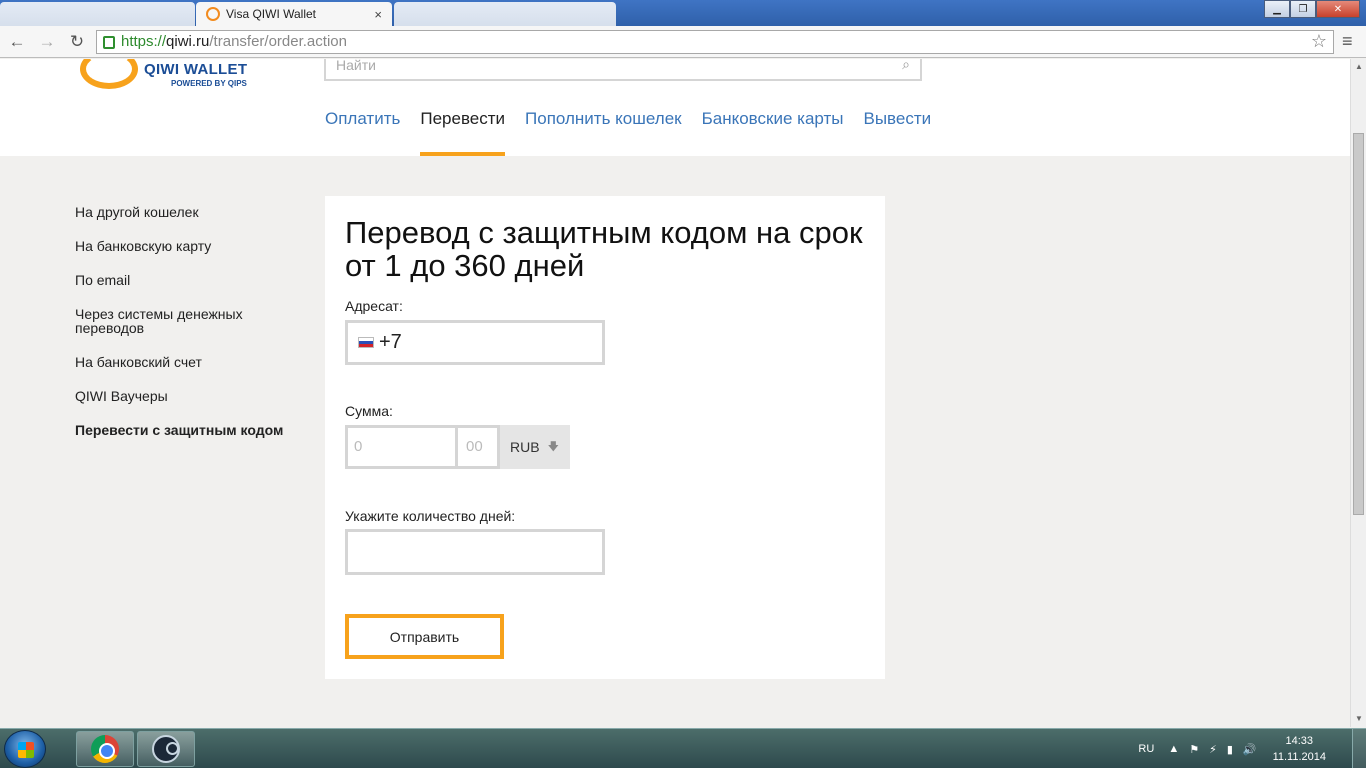  What do you see at coordinates (175, 321) in the screenshot?
I see `sidenav-item-money-transfer-systems: Через системы денежных переводов` at bounding box center [175, 321].